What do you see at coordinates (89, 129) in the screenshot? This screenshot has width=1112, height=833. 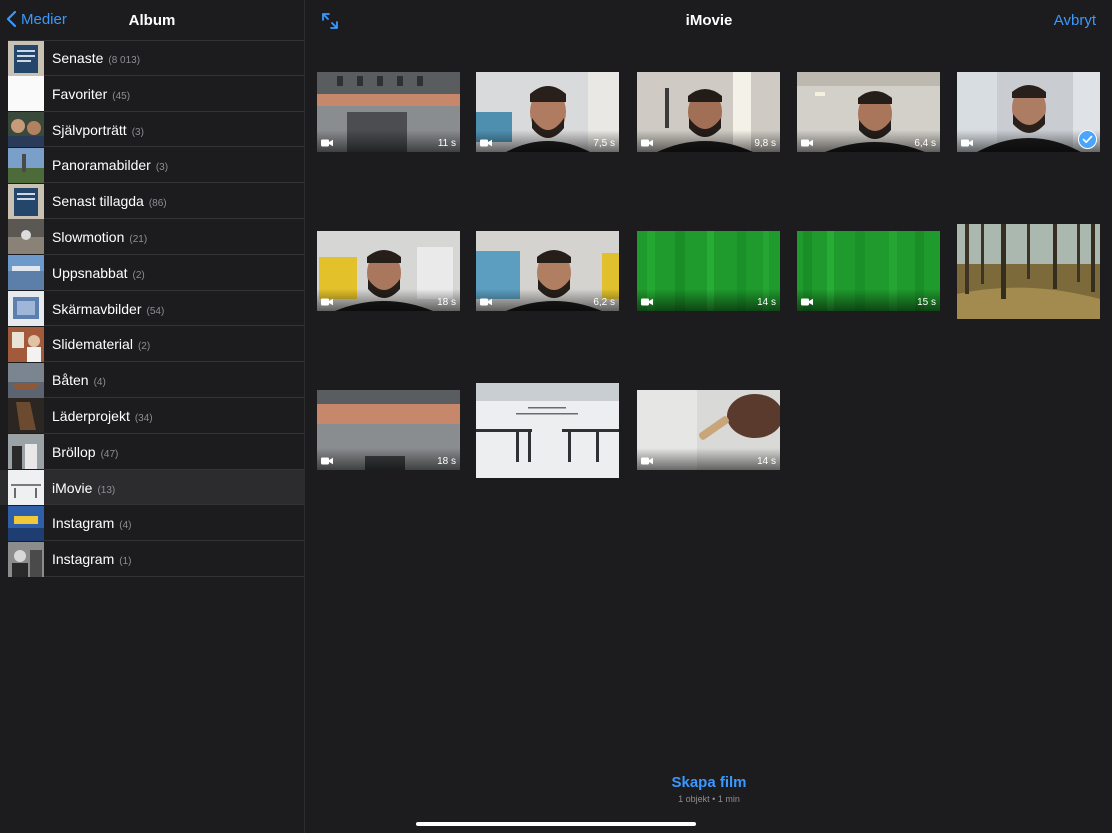 I see `album-name: Självporträtt` at bounding box center [89, 129].